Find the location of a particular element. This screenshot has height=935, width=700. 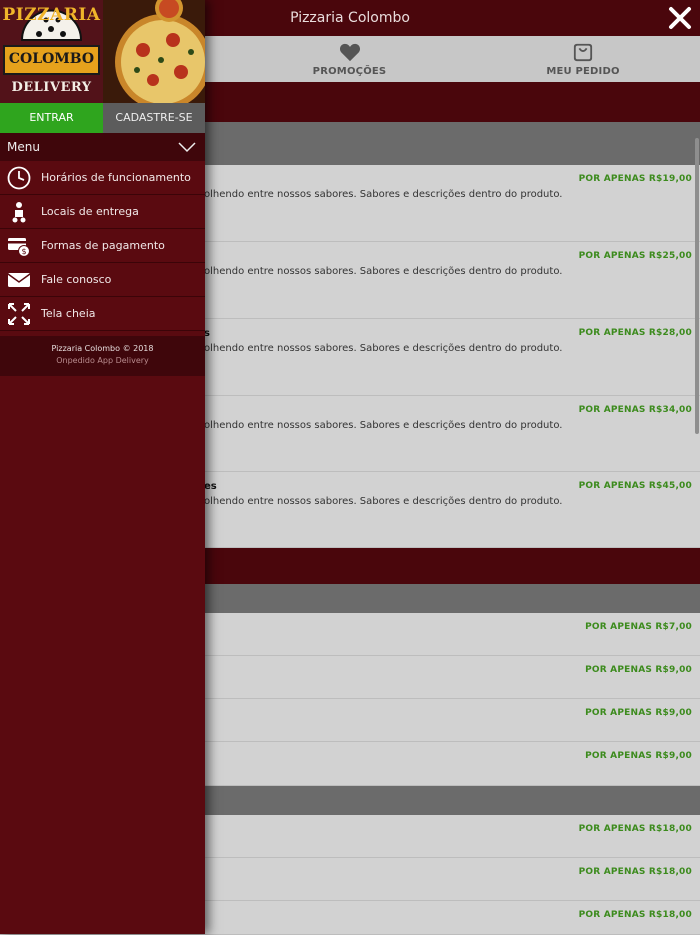

bag-icon is located at coordinates (583, 52).